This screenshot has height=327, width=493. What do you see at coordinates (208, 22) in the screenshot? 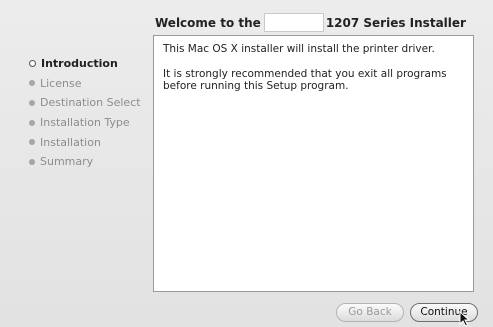
I see `title-prefix: Welcome to the` at bounding box center [208, 22].